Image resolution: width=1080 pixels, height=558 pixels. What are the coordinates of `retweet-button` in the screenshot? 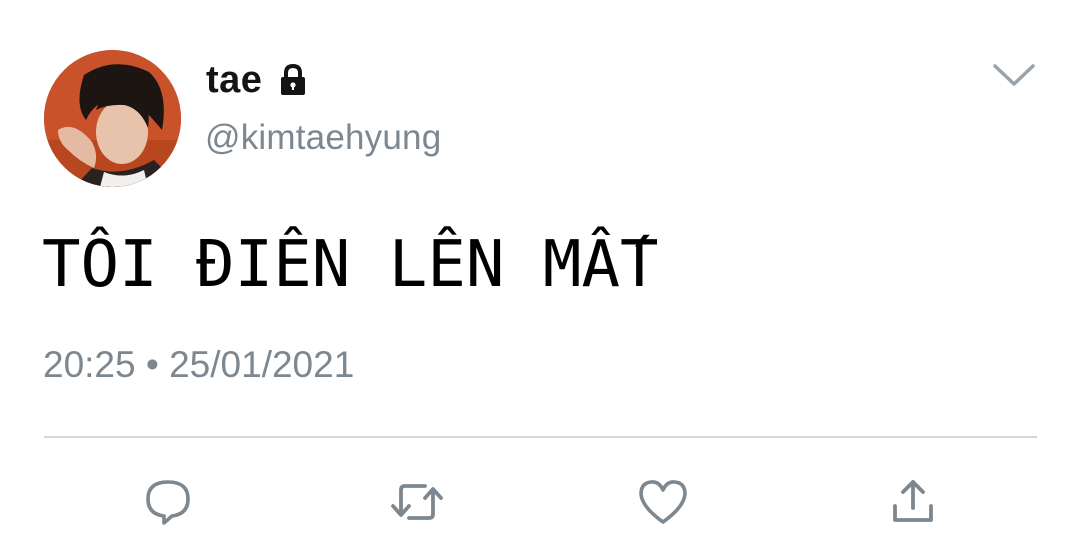 It's located at (417, 502).